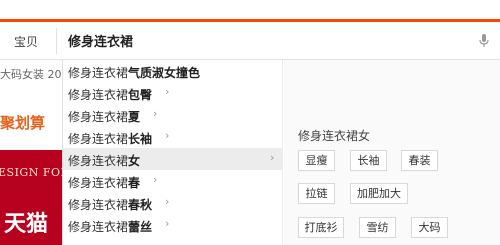  Describe the element at coordinates (104, 183) in the screenshot. I see `suggestion-label: 修身连衣裙春` at that location.